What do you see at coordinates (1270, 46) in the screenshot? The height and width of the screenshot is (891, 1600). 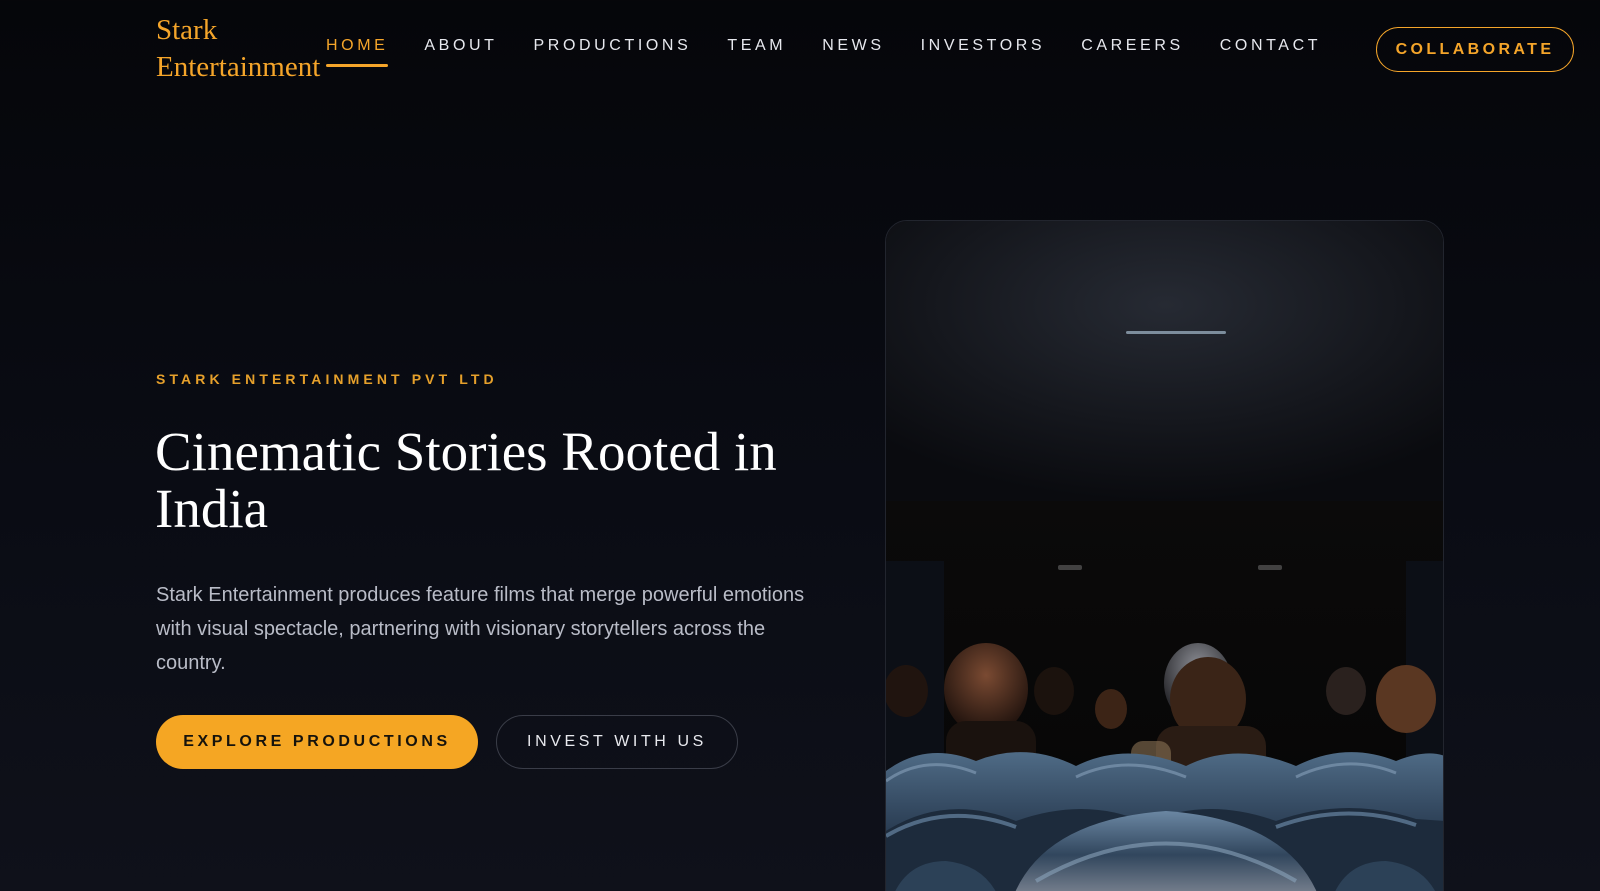 I see `nav-item-contact: CONTACT` at bounding box center [1270, 46].